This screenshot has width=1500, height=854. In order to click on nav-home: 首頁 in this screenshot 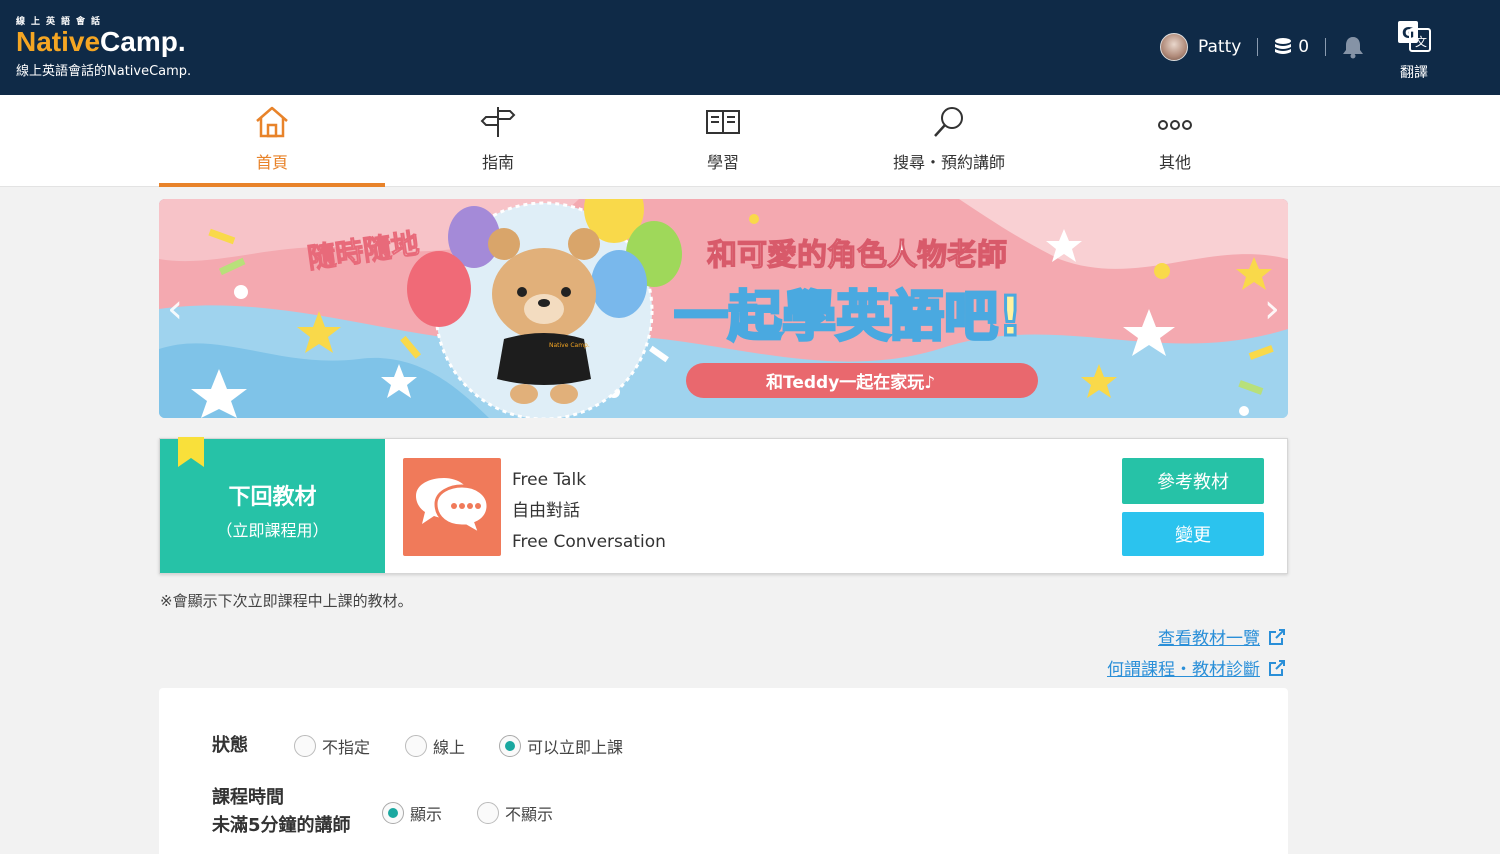, I will do `click(272, 141)`.